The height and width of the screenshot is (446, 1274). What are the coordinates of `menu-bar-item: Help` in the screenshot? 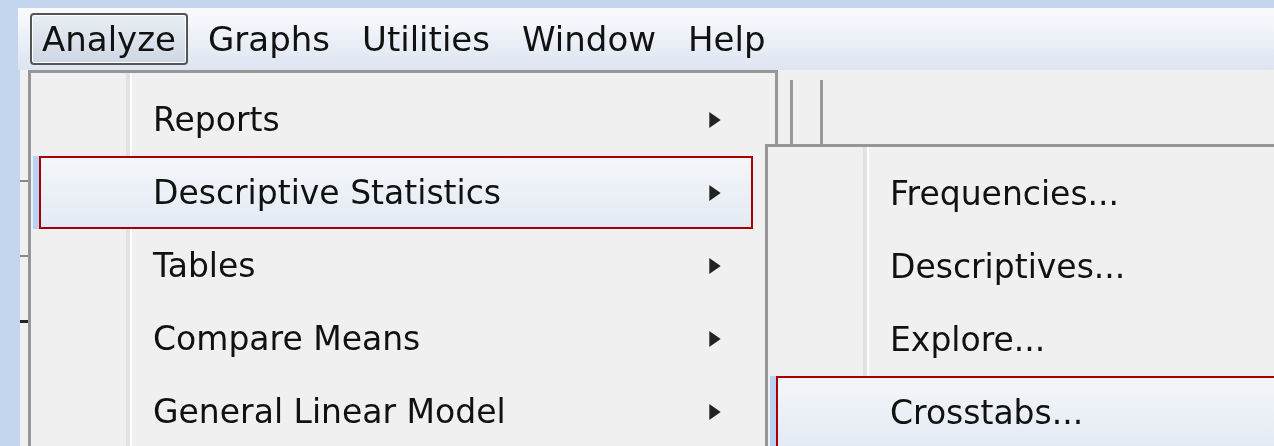 It's located at (727, 39).